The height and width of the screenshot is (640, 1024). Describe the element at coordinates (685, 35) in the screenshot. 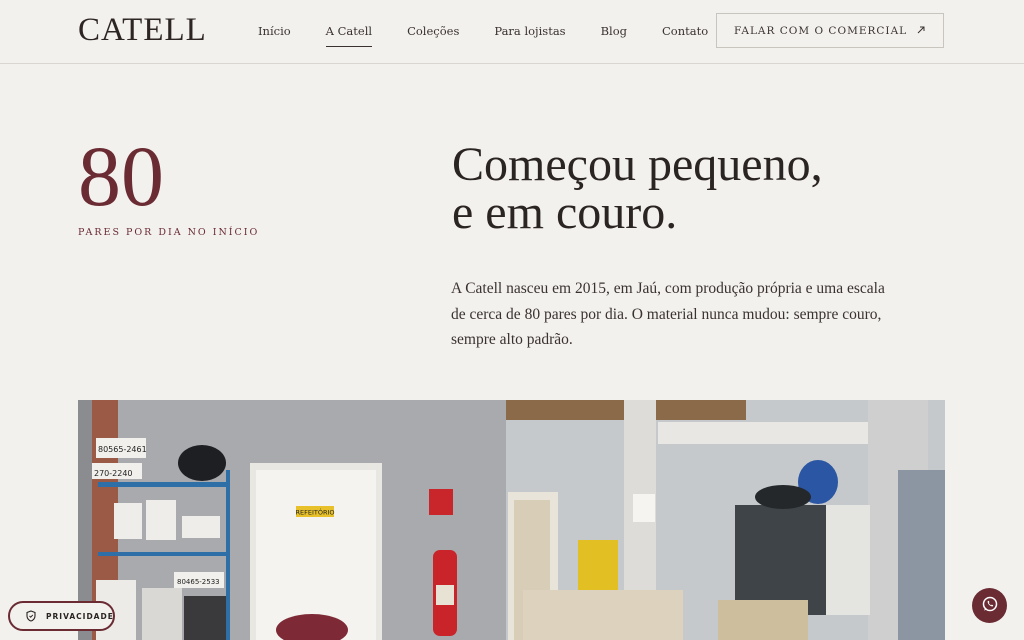

I see `nav-contato: Contato` at that location.